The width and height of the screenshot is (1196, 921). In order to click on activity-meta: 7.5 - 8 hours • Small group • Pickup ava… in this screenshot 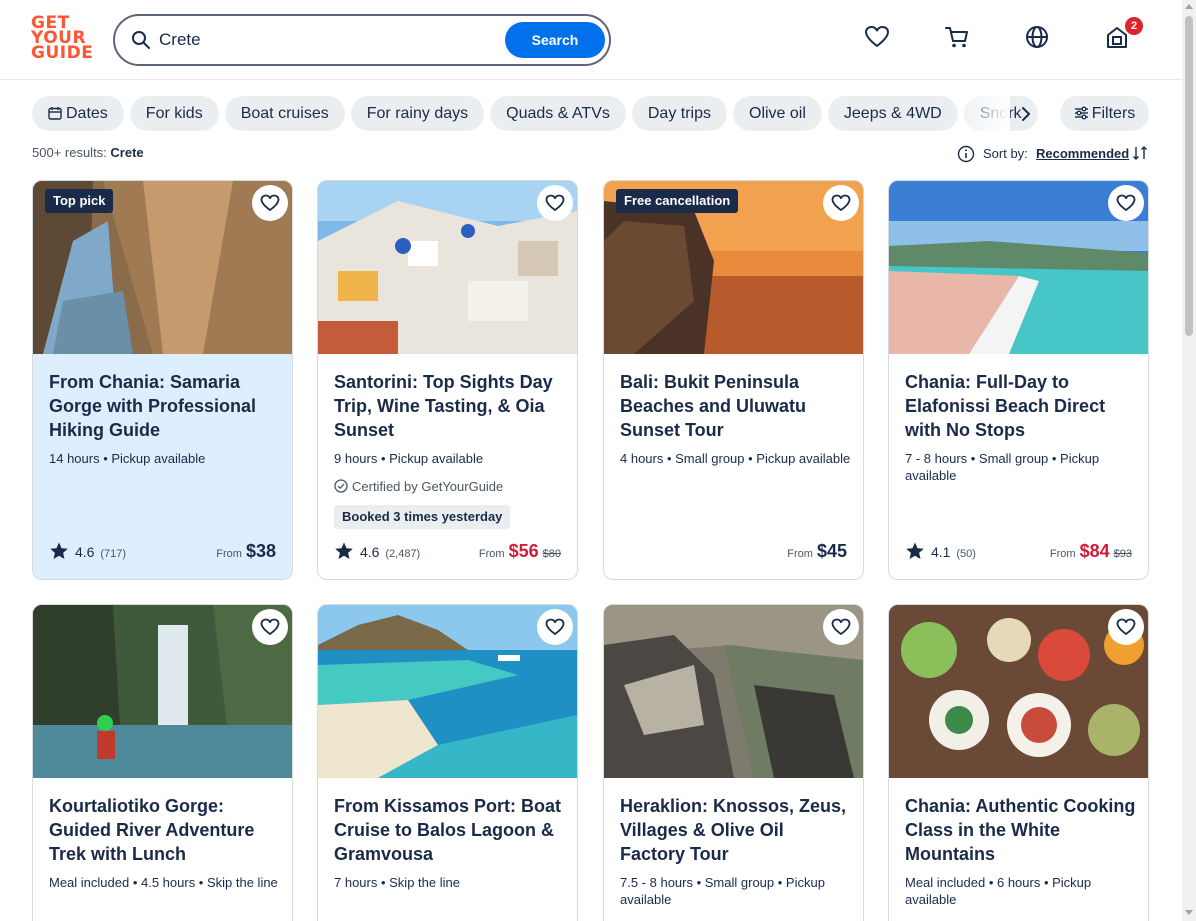, I will do `click(722, 891)`.